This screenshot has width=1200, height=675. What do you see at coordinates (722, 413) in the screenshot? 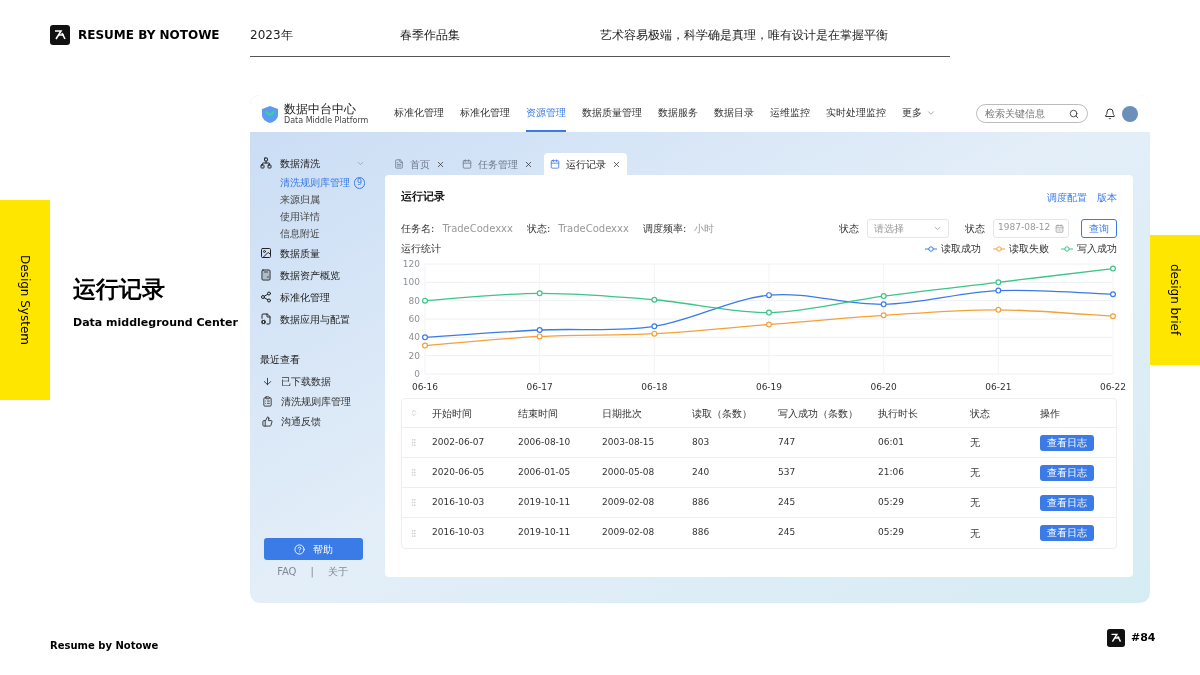
I see `column-header: 读取（条数）` at bounding box center [722, 413].